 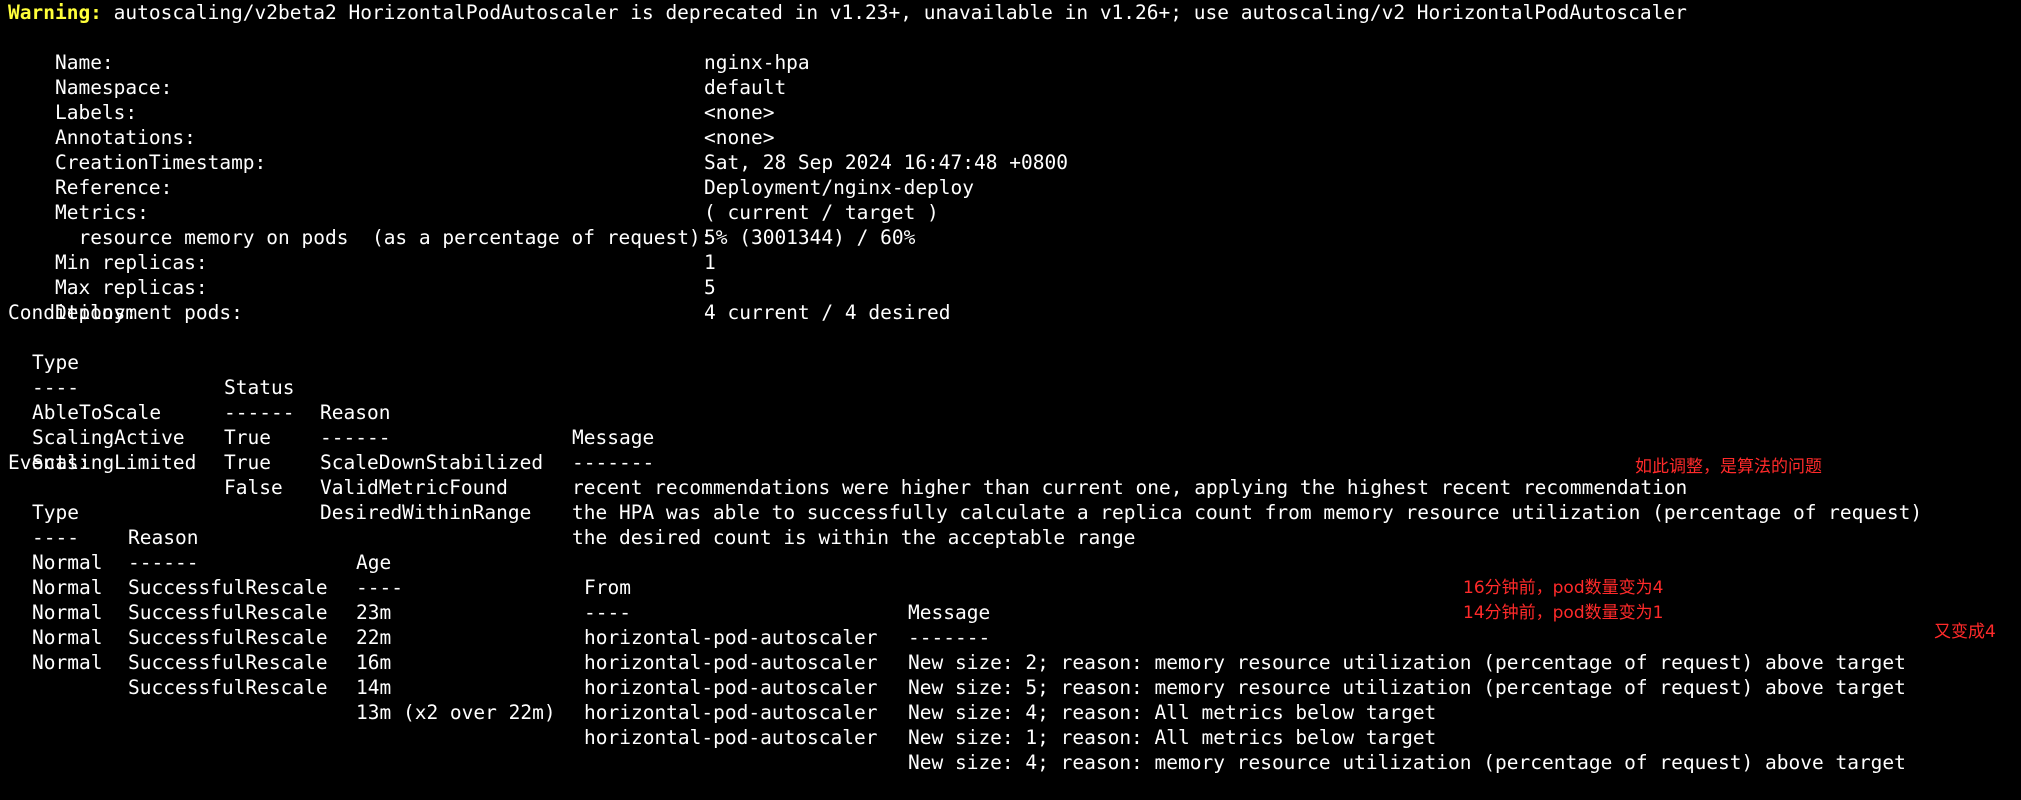 What do you see at coordinates (1008, 74) in the screenshot?
I see `field-row-namespace: Namespace: default` at bounding box center [1008, 74].